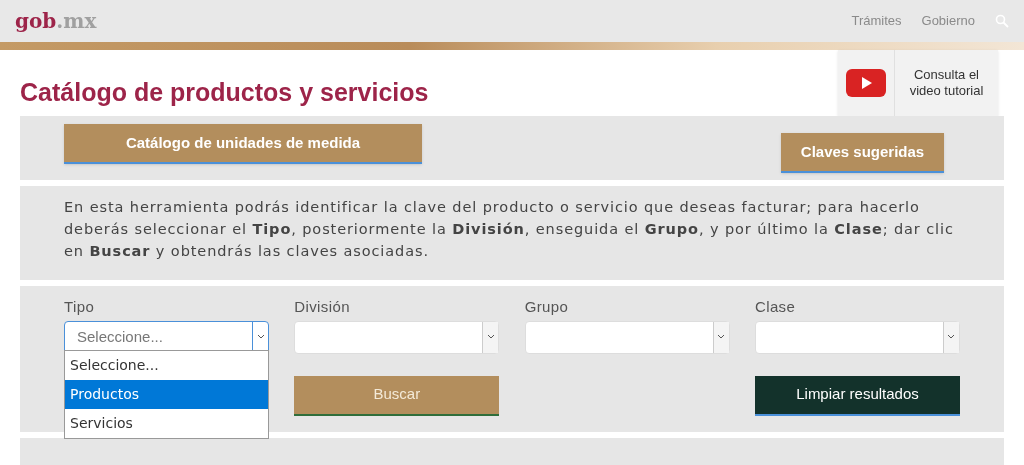  I want to click on field-label: Clase, so click(776, 307).